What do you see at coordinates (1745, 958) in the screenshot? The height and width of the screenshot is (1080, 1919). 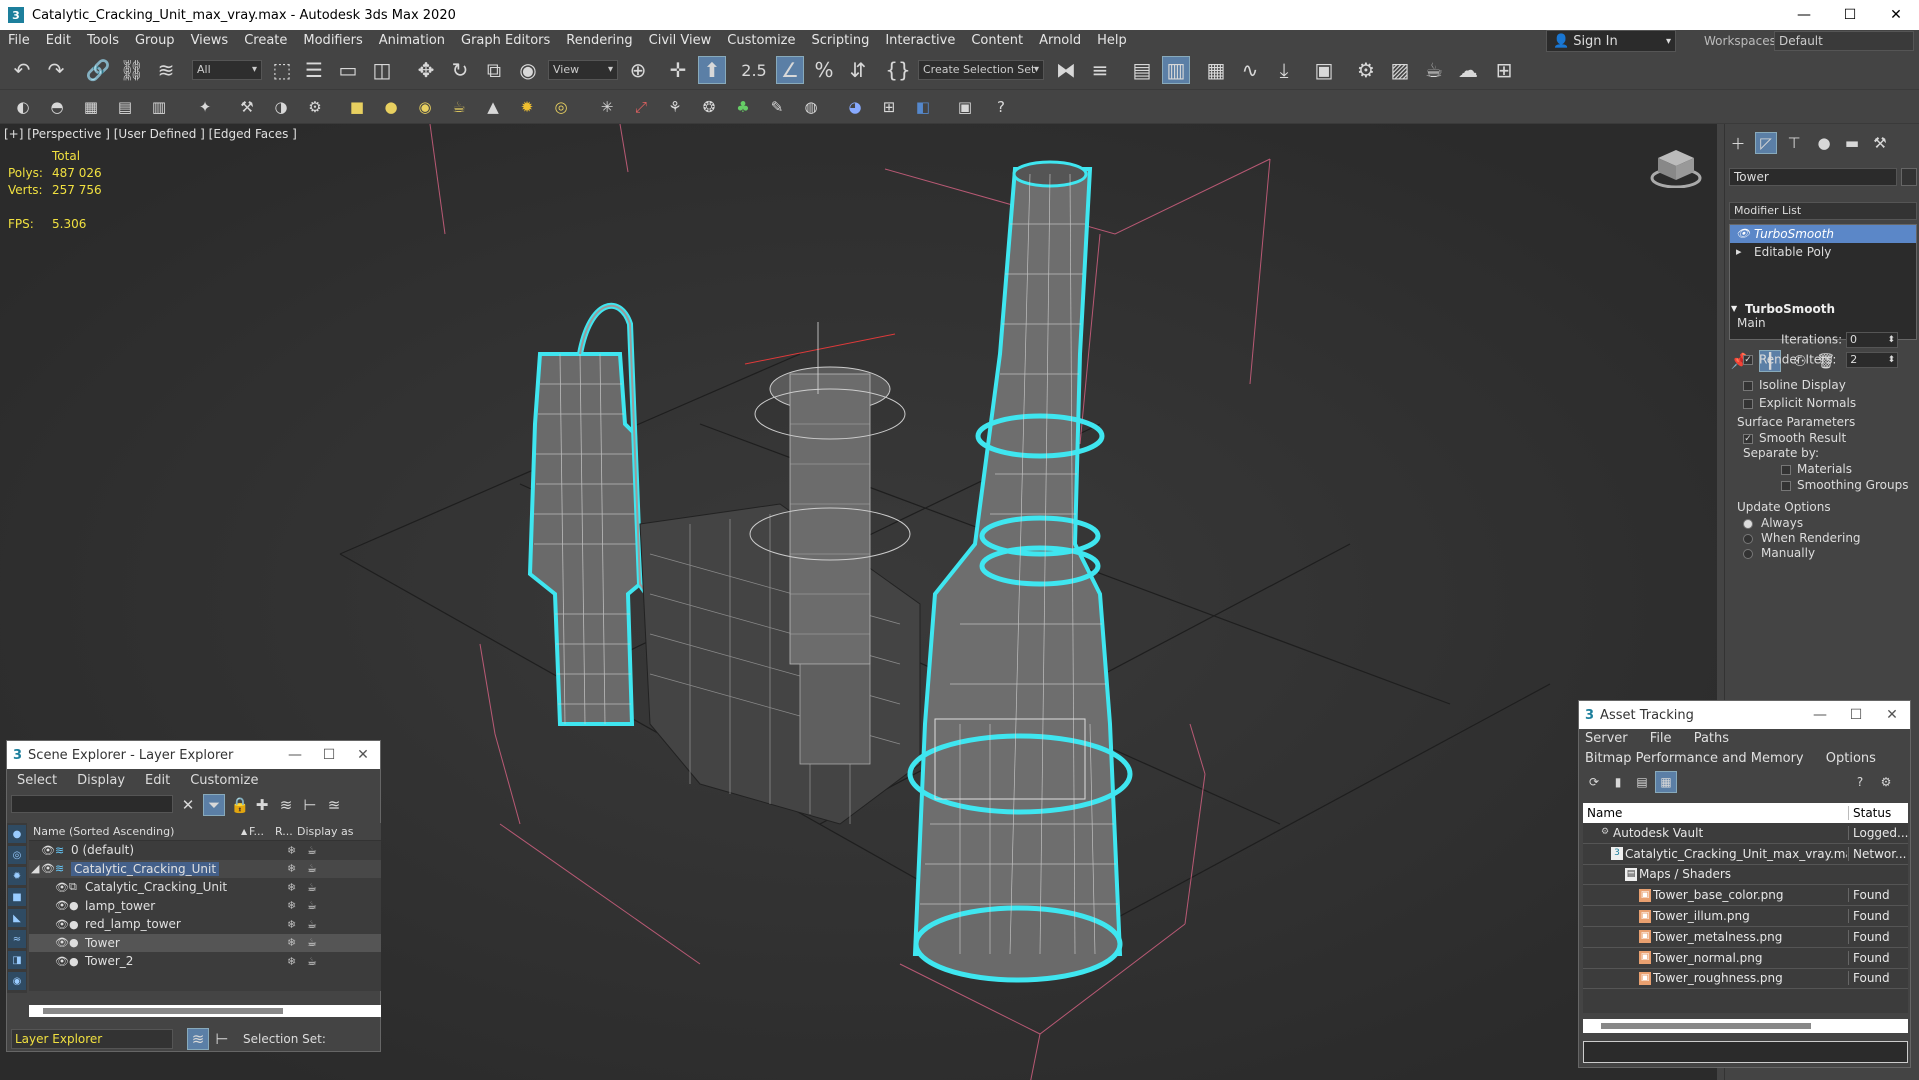 I see `table-row: ▣ Tower_normal.png Found` at bounding box center [1745, 958].